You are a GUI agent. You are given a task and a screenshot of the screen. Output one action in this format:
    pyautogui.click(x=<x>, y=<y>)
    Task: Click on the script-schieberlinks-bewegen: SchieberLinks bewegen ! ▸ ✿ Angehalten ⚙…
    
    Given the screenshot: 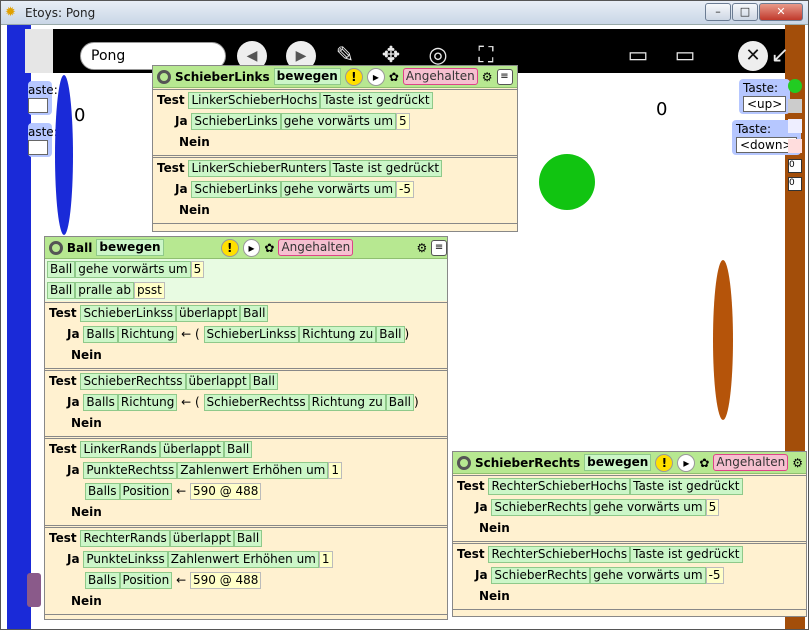 What is the action you would take?
    pyautogui.click(x=335, y=148)
    